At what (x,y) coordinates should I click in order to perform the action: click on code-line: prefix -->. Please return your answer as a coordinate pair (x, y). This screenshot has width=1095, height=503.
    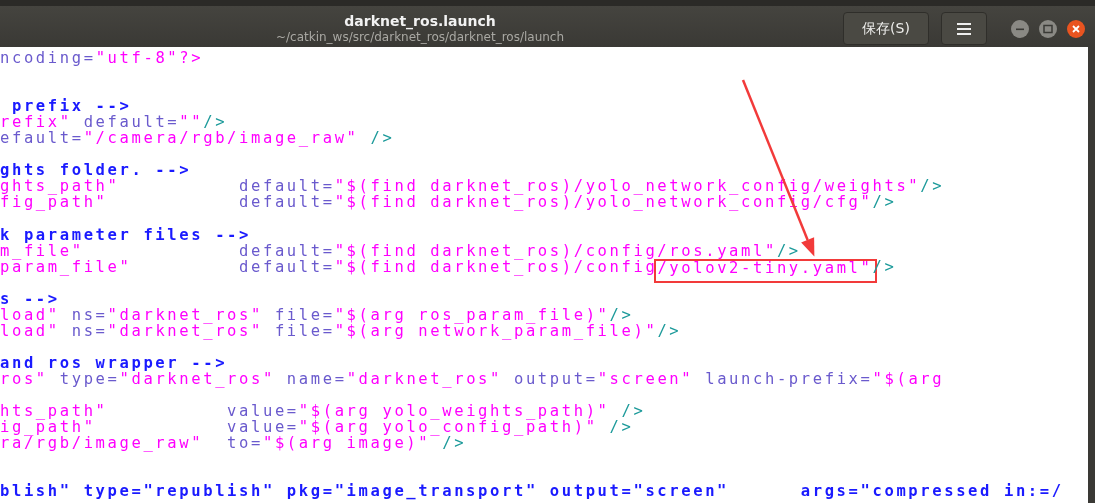
    Looking at the image, I should click on (71, 106).